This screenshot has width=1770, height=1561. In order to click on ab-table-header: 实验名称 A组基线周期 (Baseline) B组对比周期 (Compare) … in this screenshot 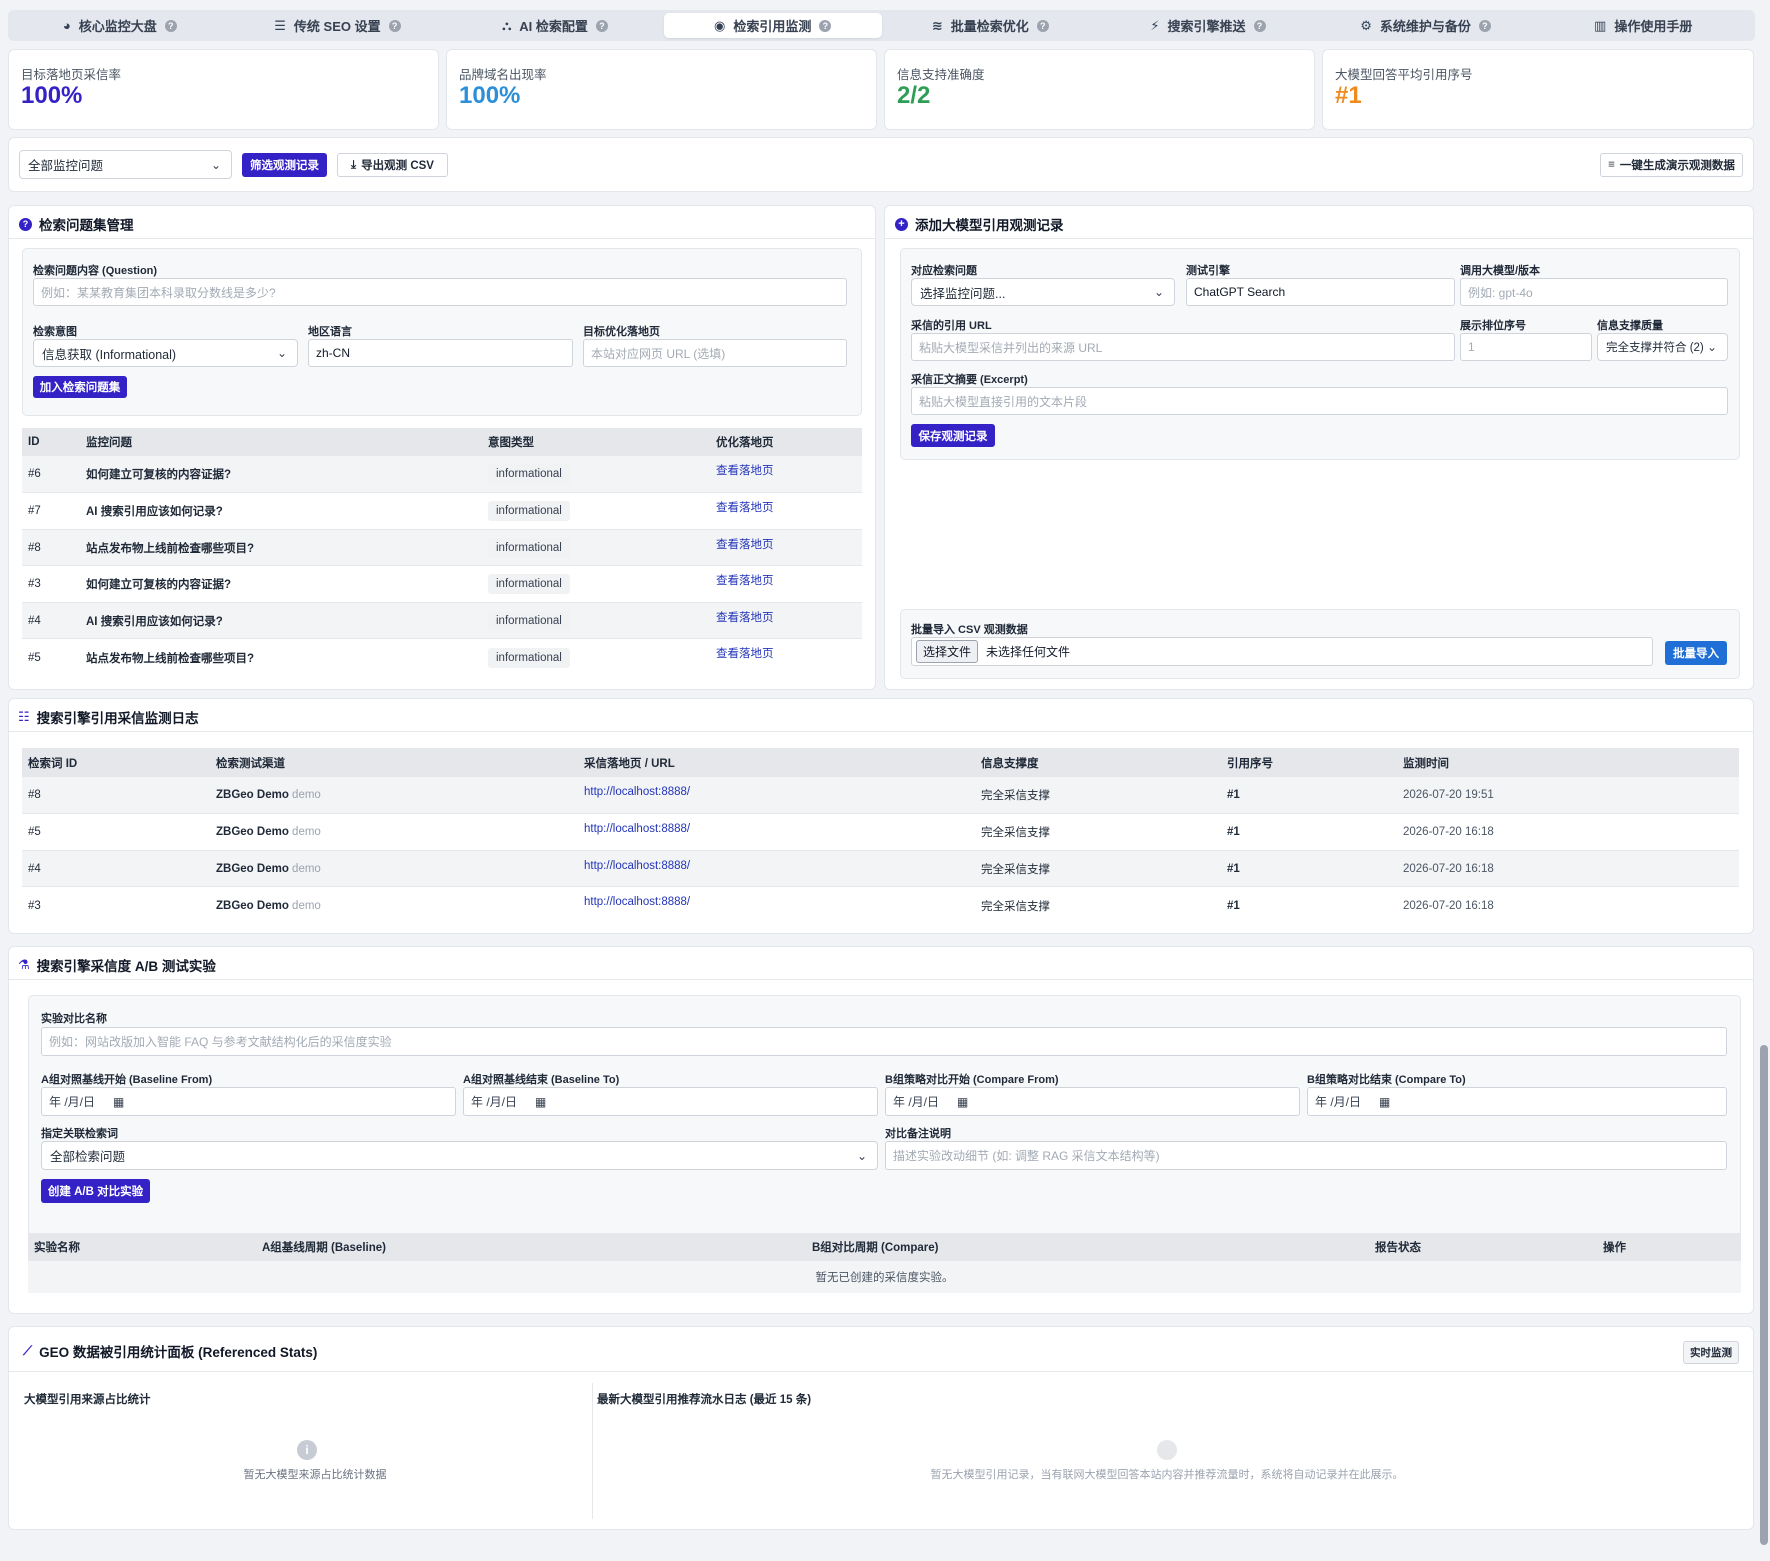, I will do `click(884, 1247)`.